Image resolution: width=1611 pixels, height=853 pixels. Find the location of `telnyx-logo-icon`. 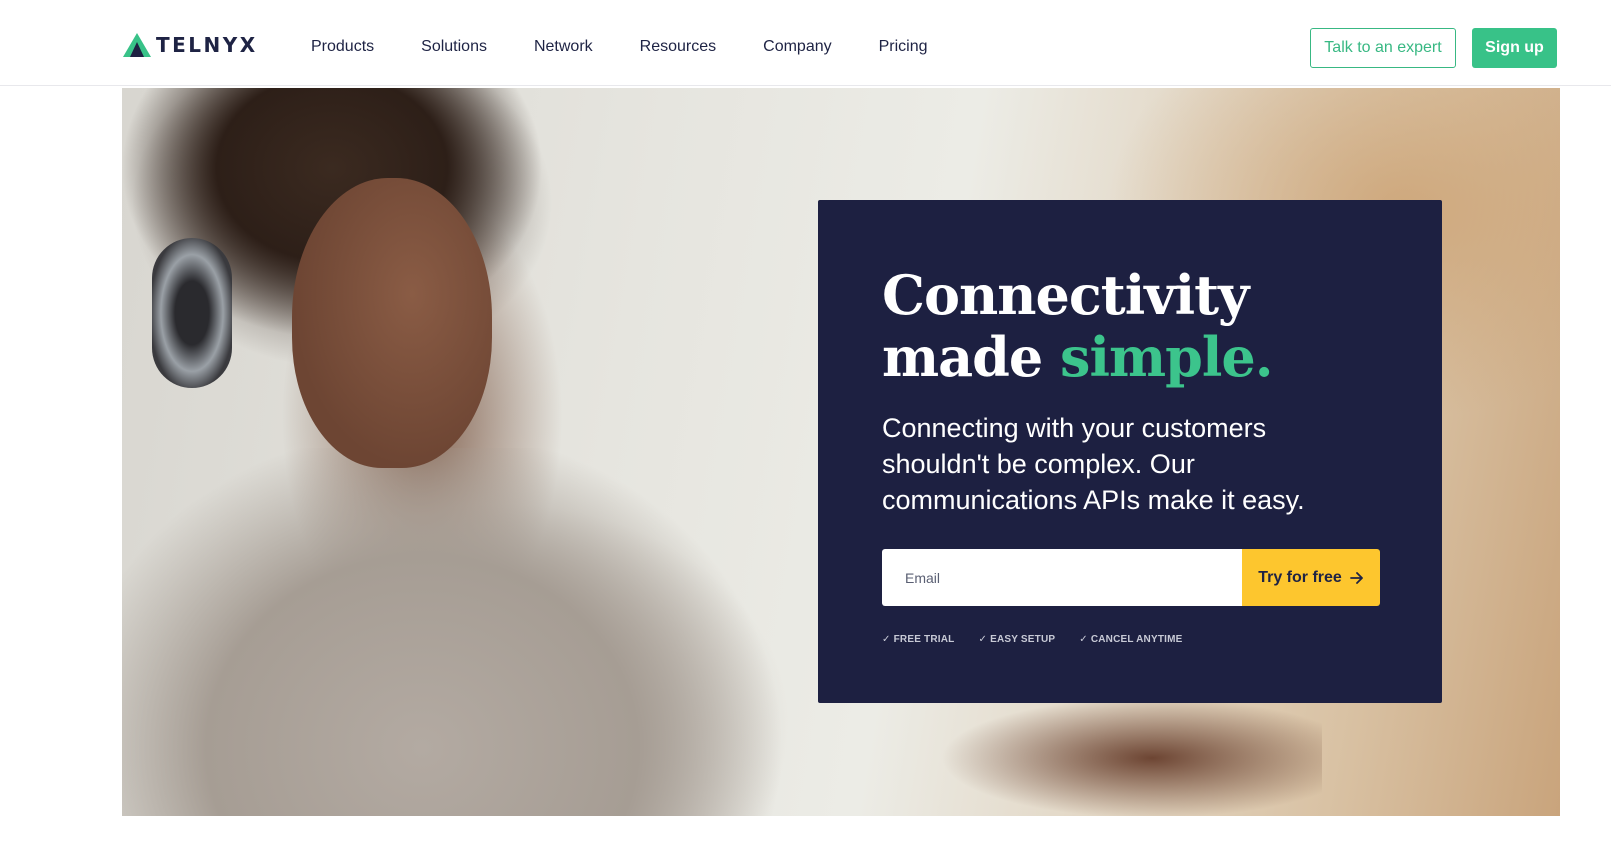

telnyx-logo-icon is located at coordinates (137, 45).